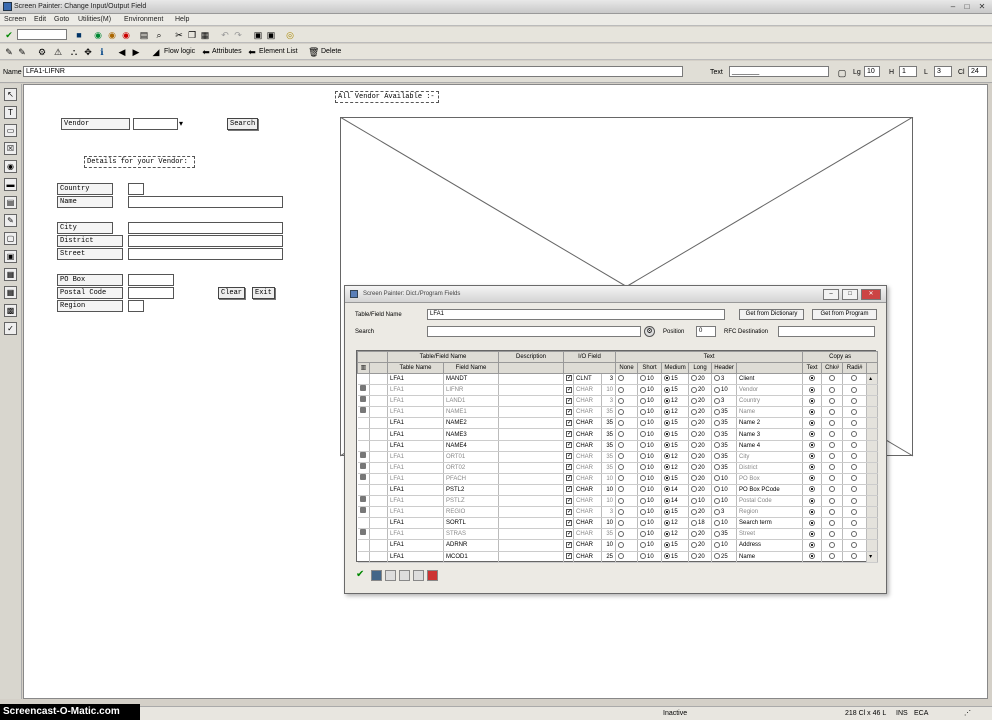 The height and width of the screenshot is (720, 992). I want to click on search-button: Search, so click(243, 124).